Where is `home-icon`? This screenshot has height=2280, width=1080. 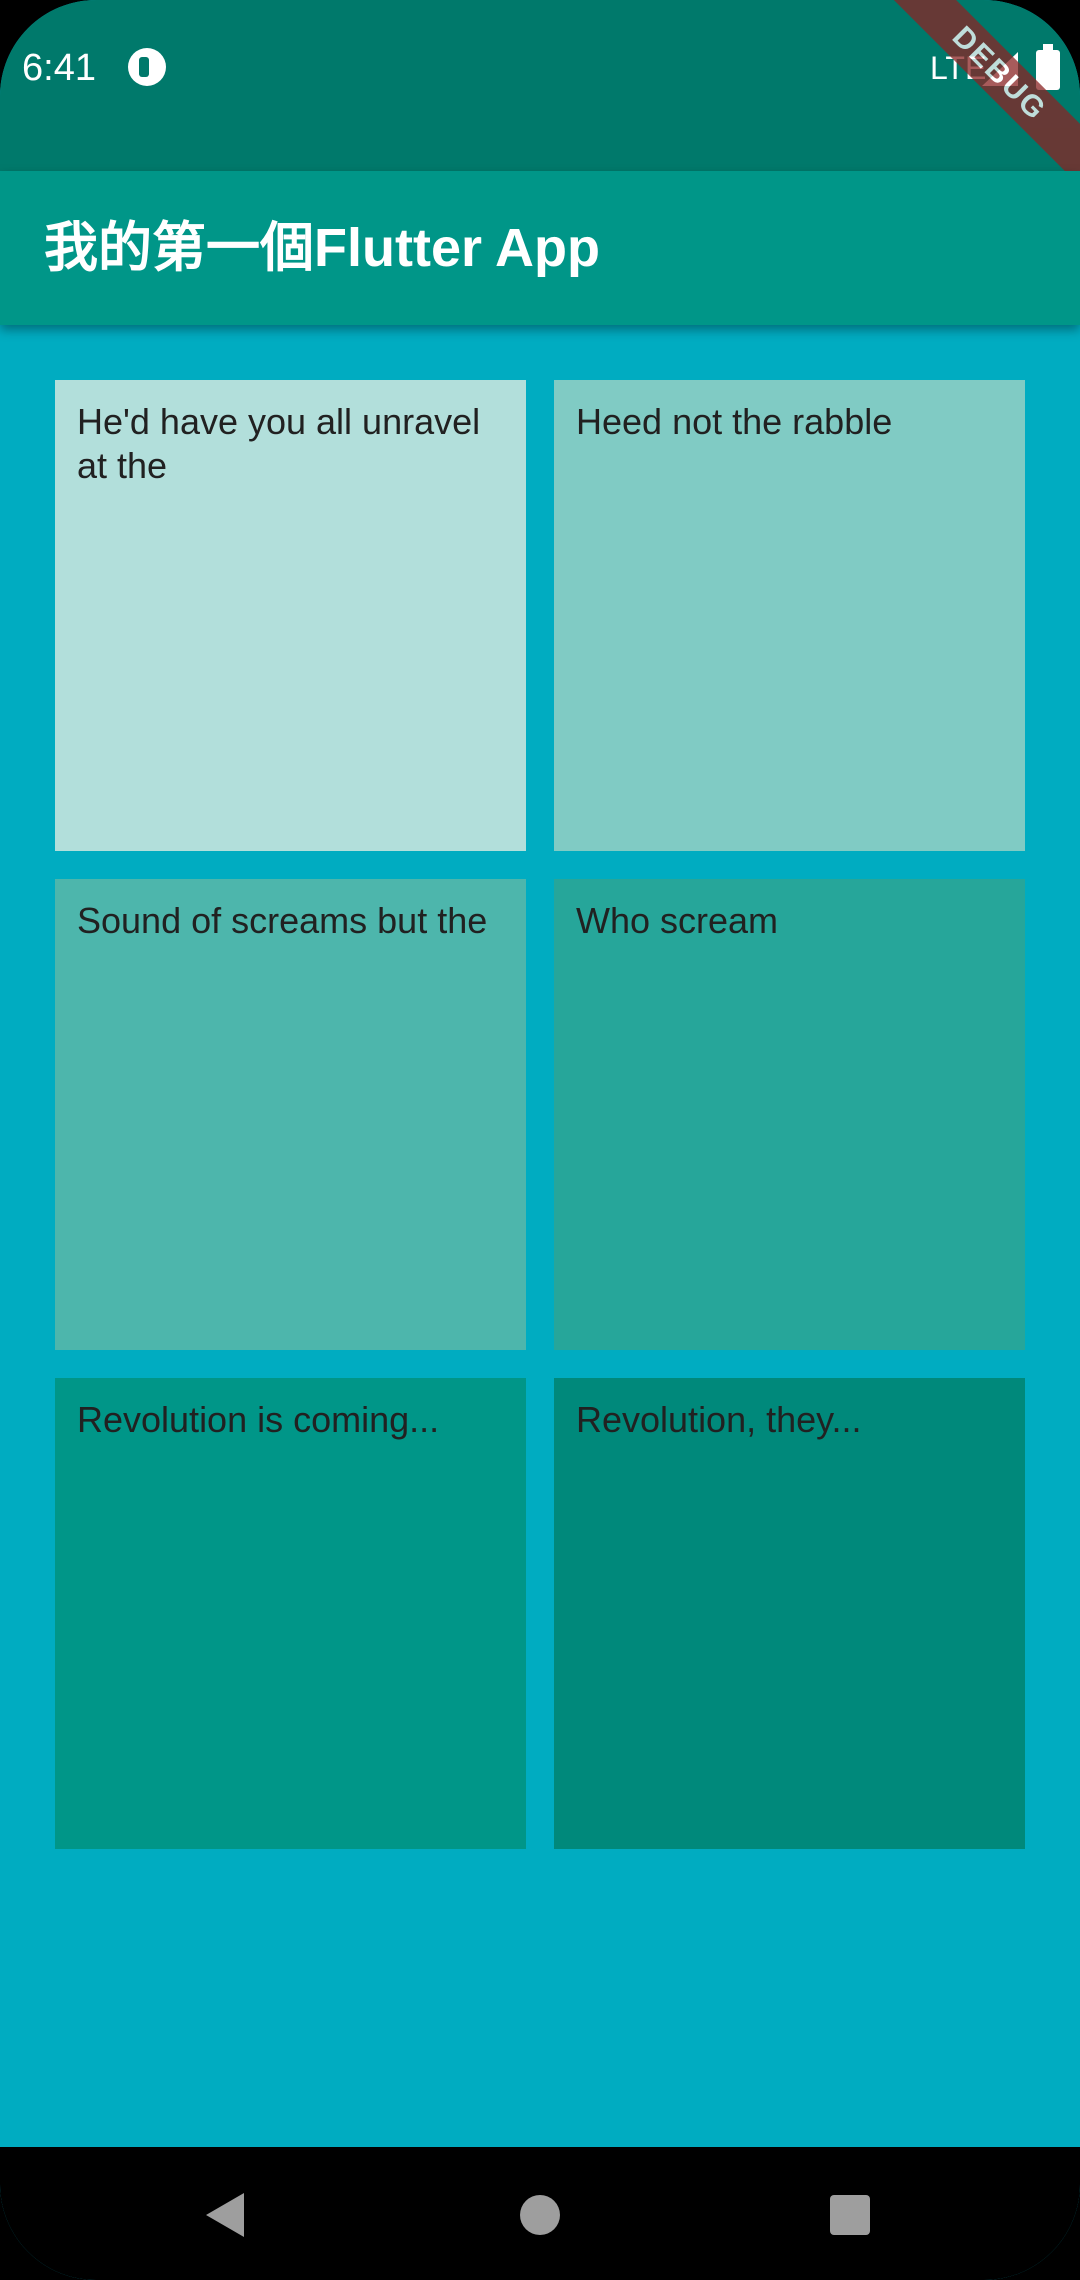
home-icon is located at coordinates (540, 2215).